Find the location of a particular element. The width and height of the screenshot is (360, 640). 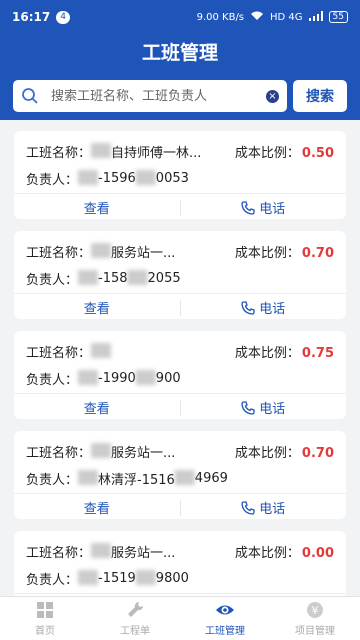

tab-projects: ¥ 项目管理 is located at coordinates (315, 618).